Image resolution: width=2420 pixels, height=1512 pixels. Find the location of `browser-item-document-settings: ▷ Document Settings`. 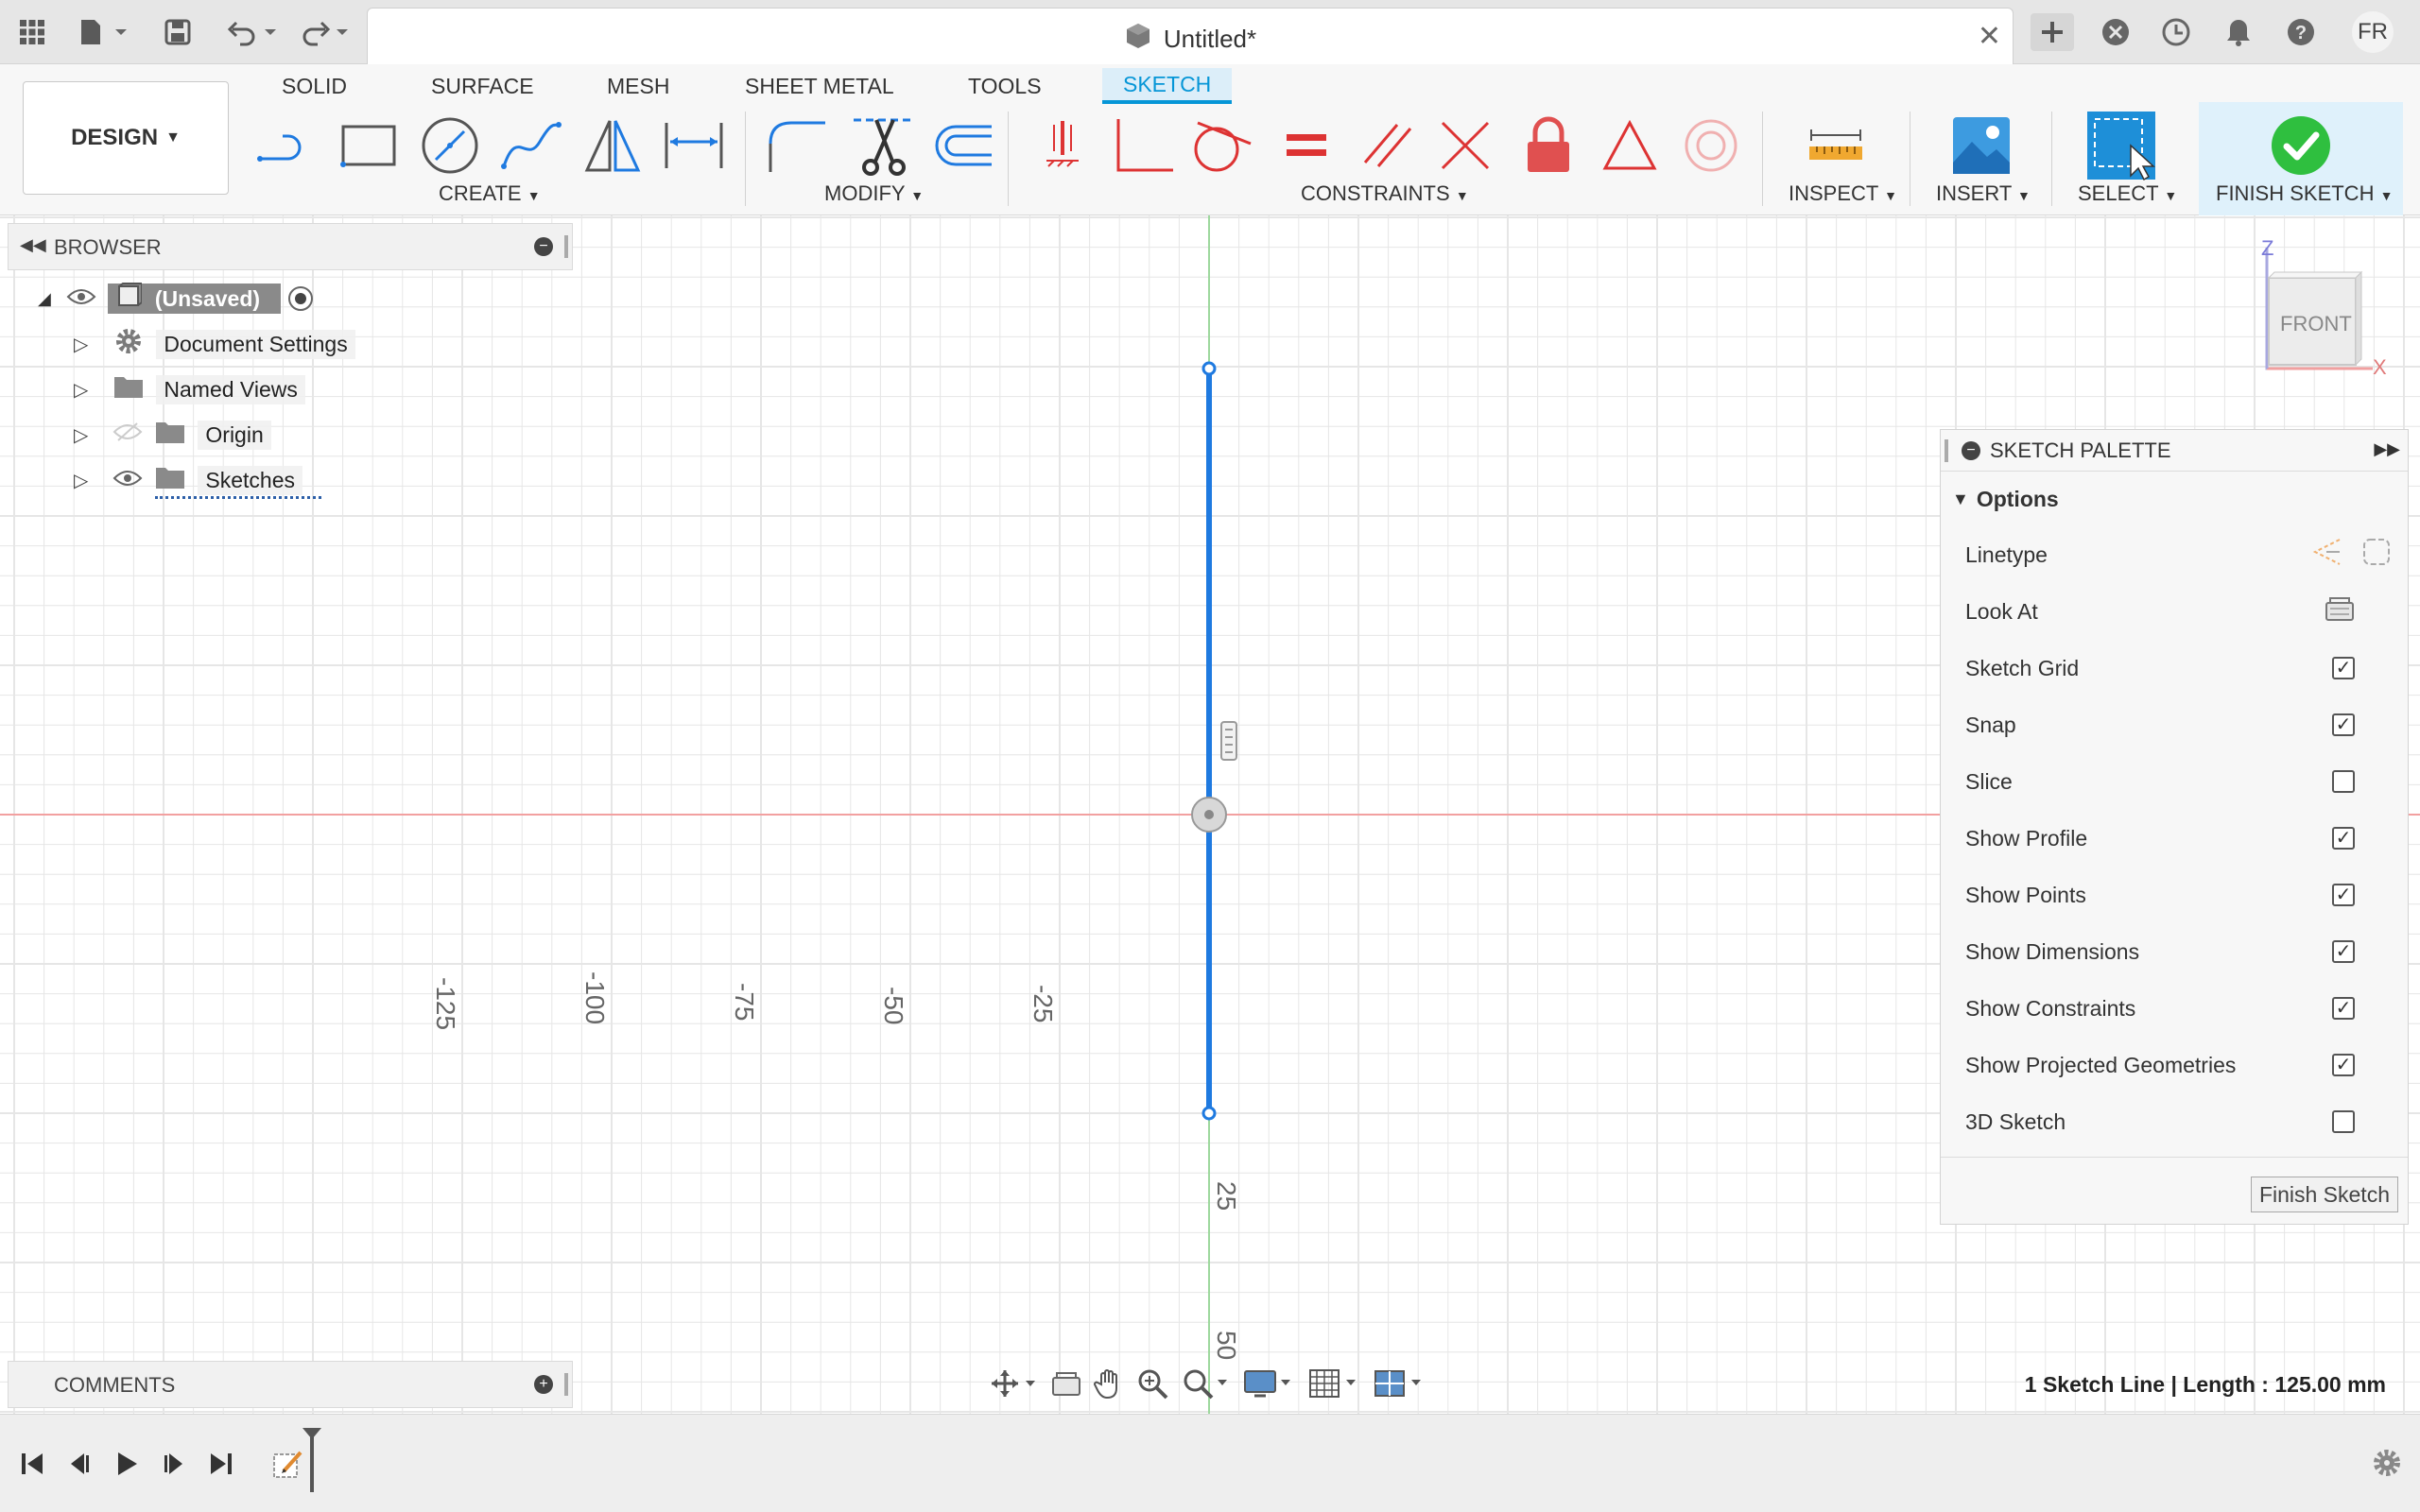

browser-item-document-settings: ▷ Document Settings is located at coordinates (214, 344).